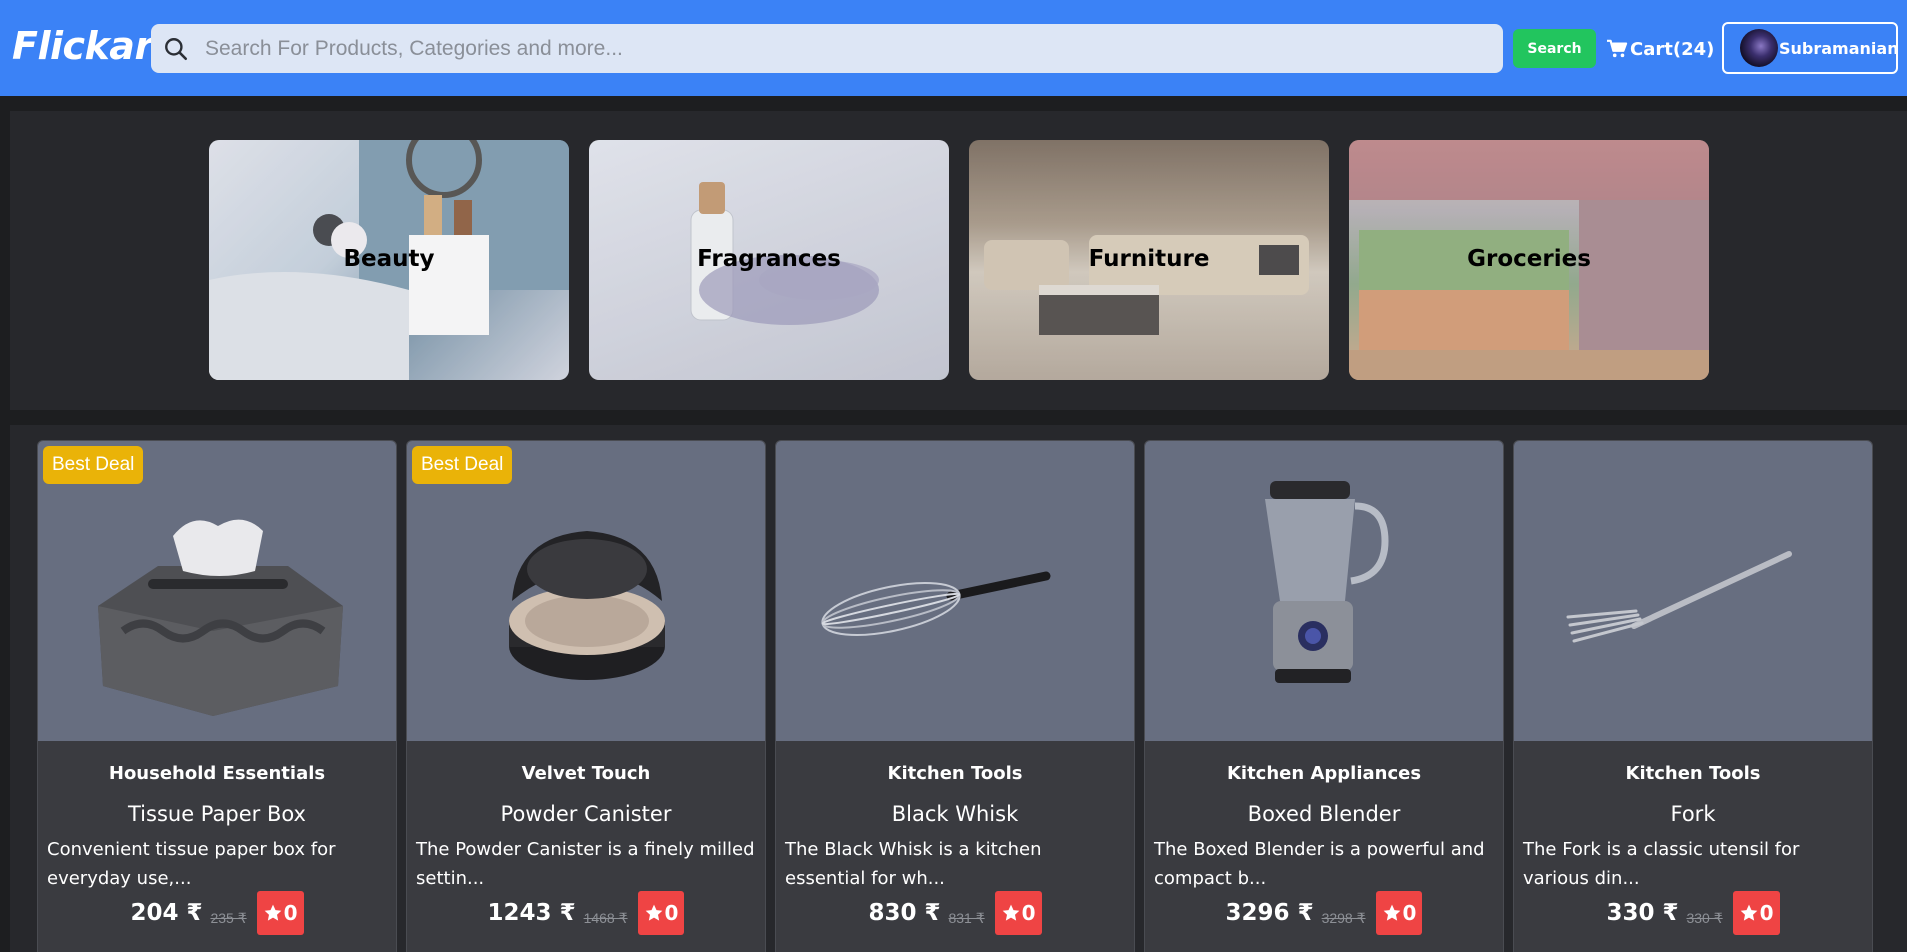 The image size is (1907, 952). I want to click on product-old-price: 330 ₹, so click(1704, 917).